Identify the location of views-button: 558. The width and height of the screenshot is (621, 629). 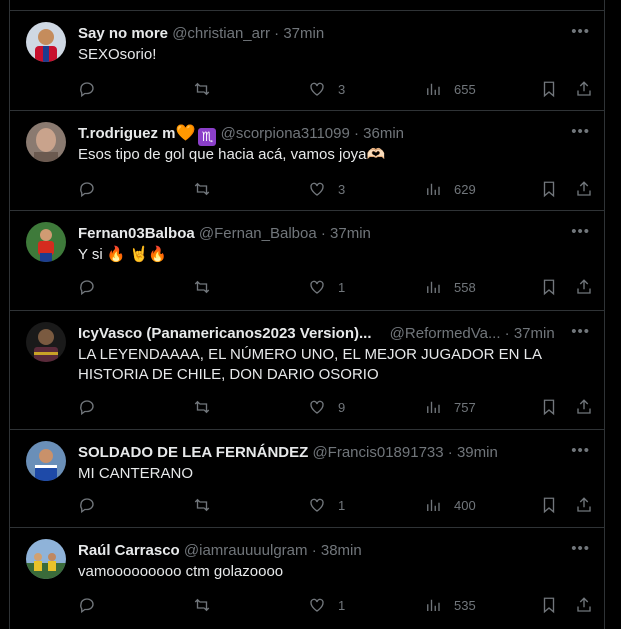
(450, 287).